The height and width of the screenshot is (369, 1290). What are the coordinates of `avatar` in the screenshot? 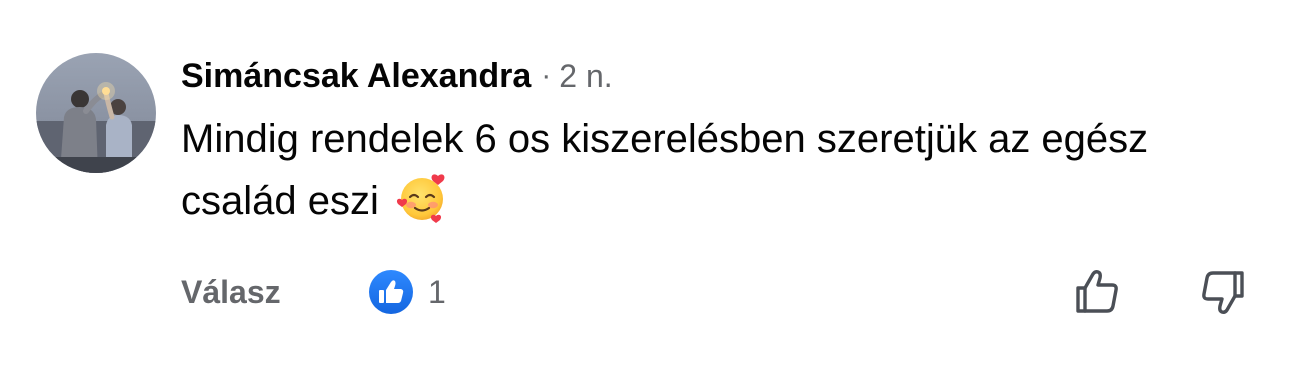 It's located at (96, 113).